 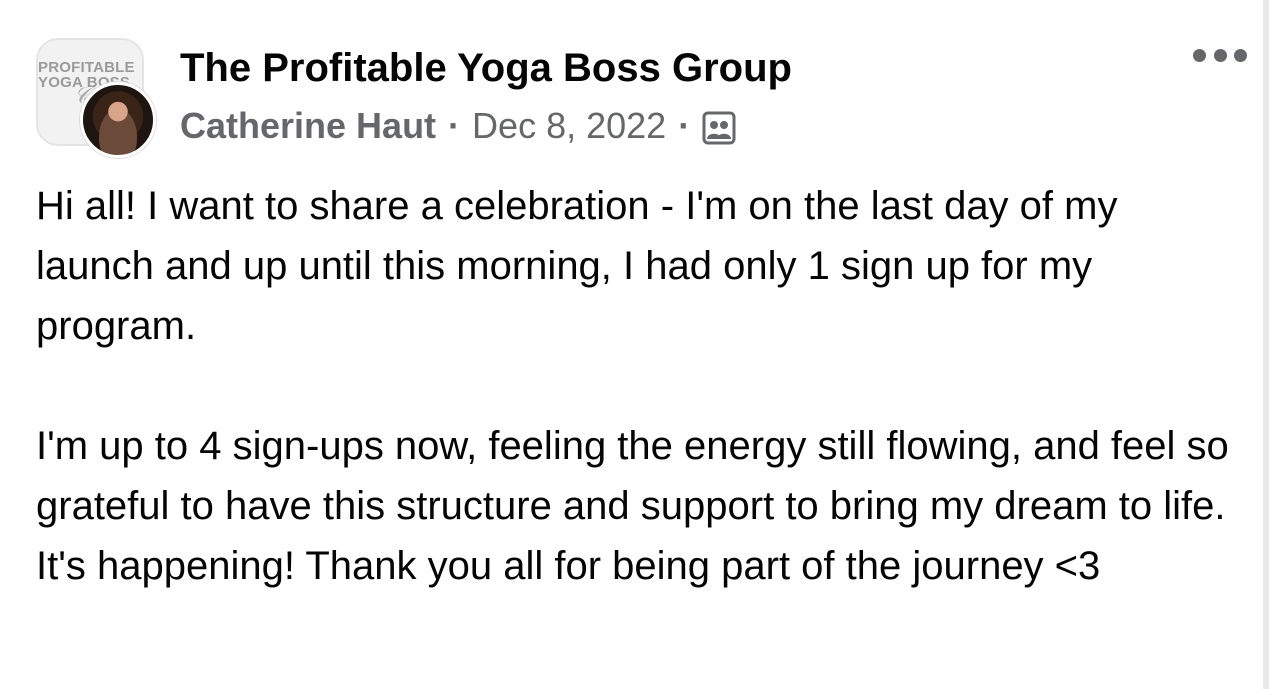 What do you see at coordinates (118, 120) in the screenshot?
I see `author-avatar` at bounding box center [118, 120].